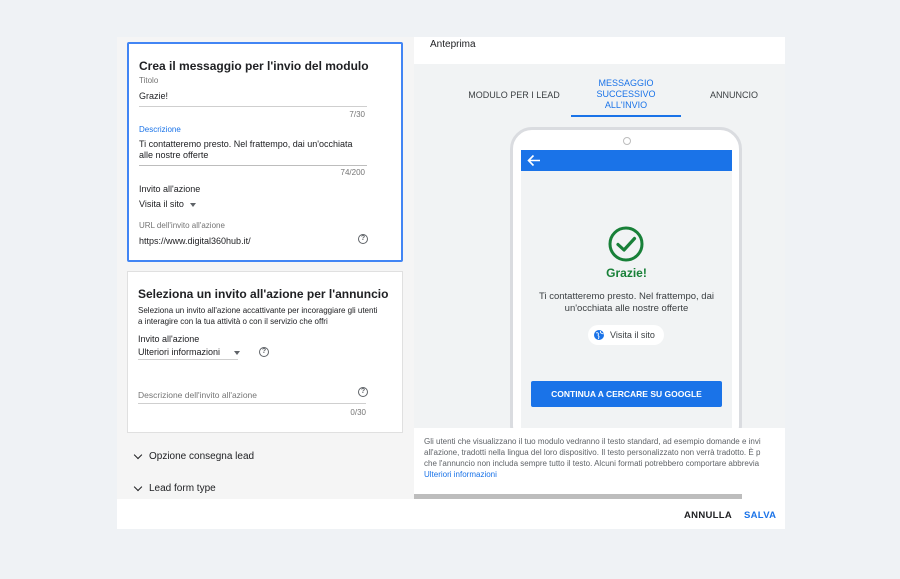 This screenshot has width=900, height=579. I want to click on cta-select-value: Visita il sito, so click(161, 204).